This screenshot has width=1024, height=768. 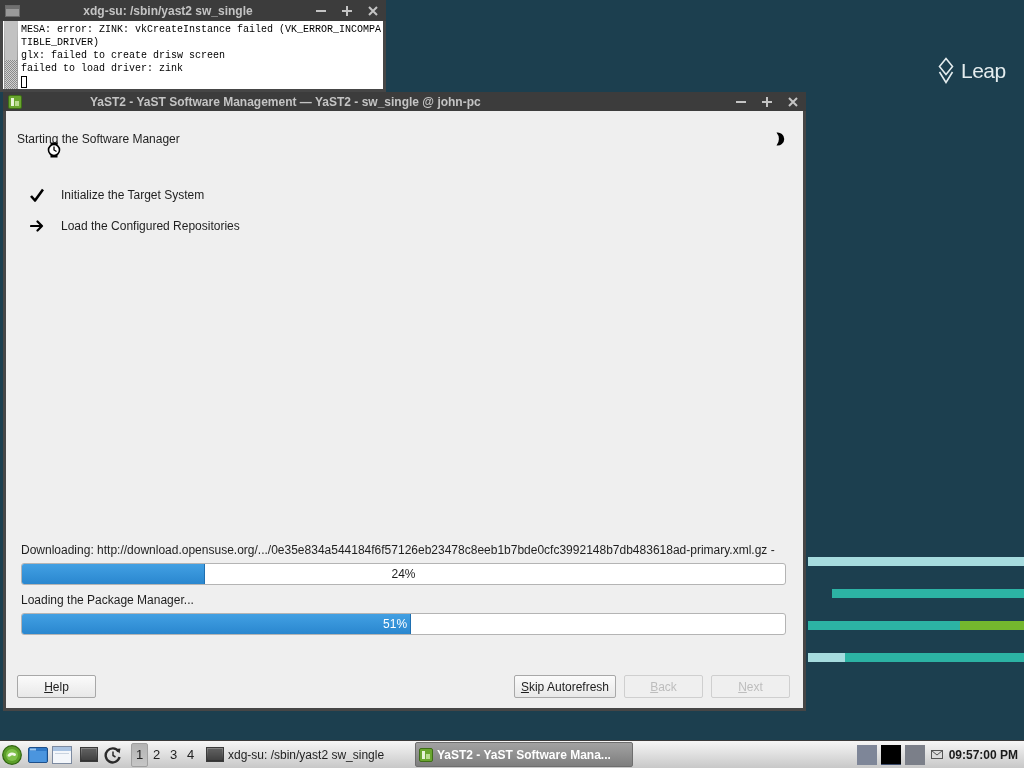 I want to click on circular-arrow-icon, so click(x=113, y=754).